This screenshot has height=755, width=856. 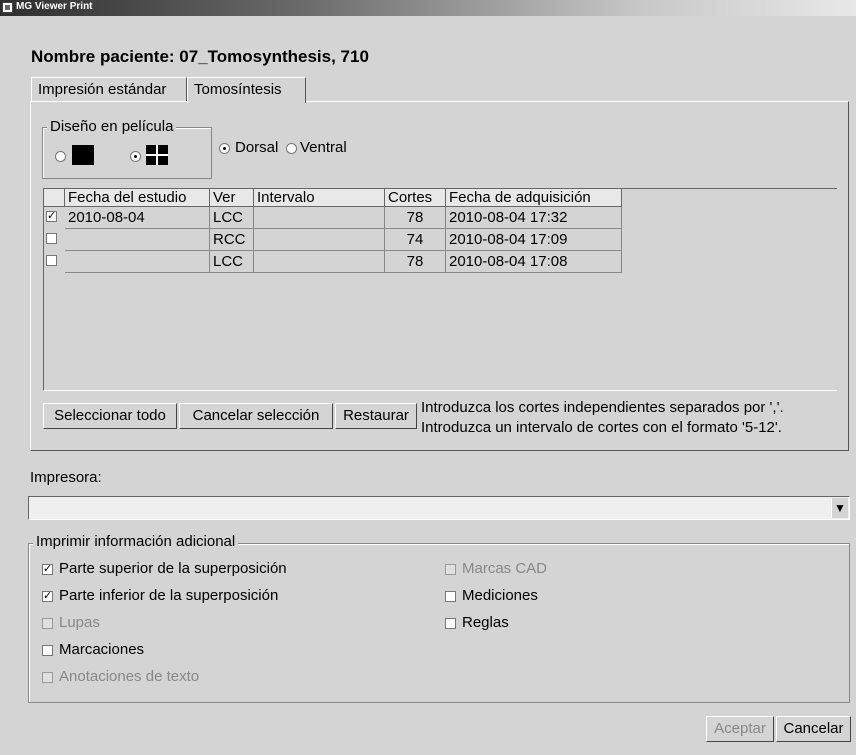 I want to click on cad-marks-label: Marcas CAD, so click(x=505, y=568).